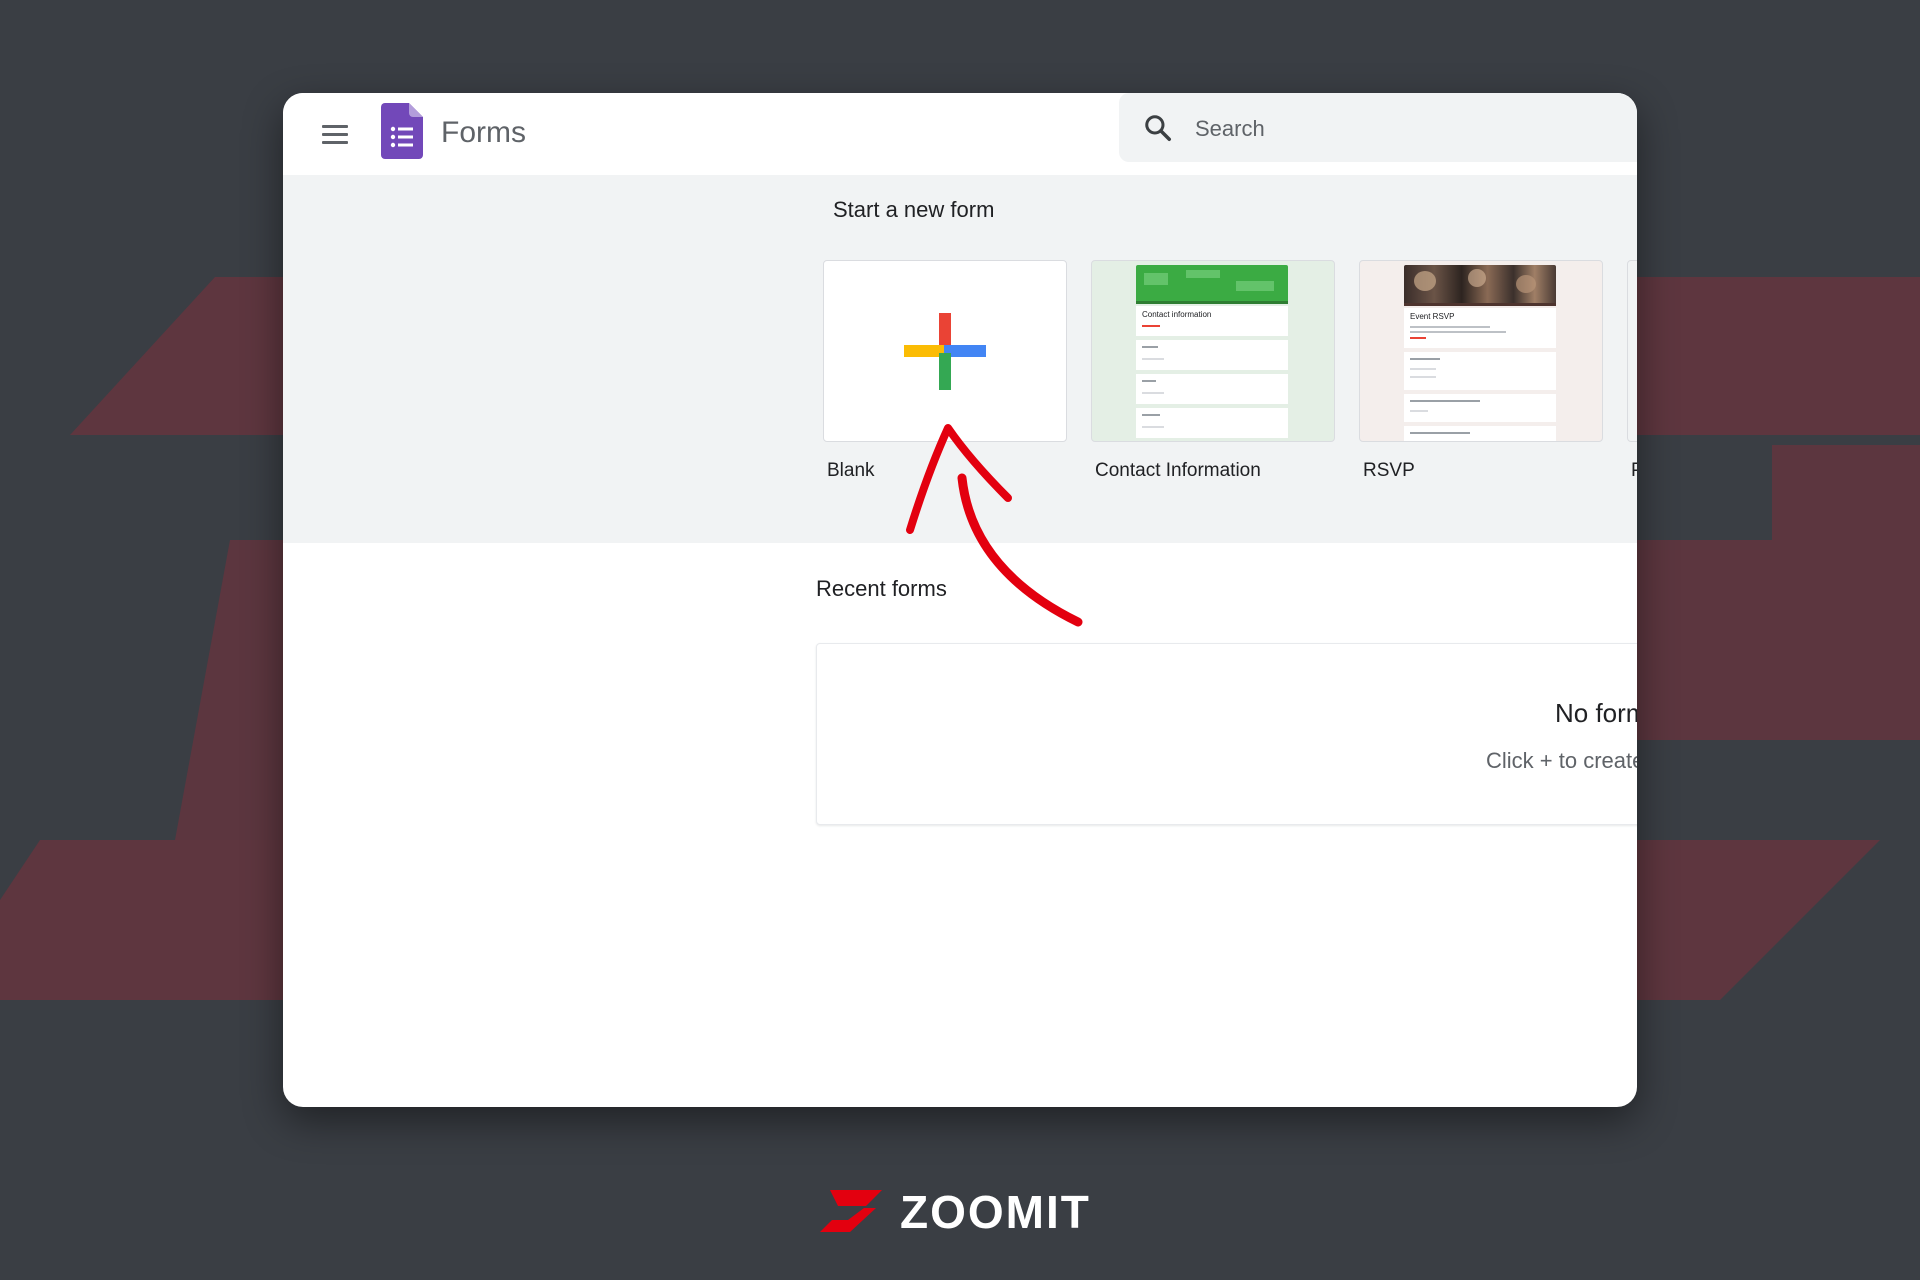 This screenshot has height=1280, width=1920. Describe the element at coordinates (1480, 284) in the screenshot. I see `event-photo` at that location.